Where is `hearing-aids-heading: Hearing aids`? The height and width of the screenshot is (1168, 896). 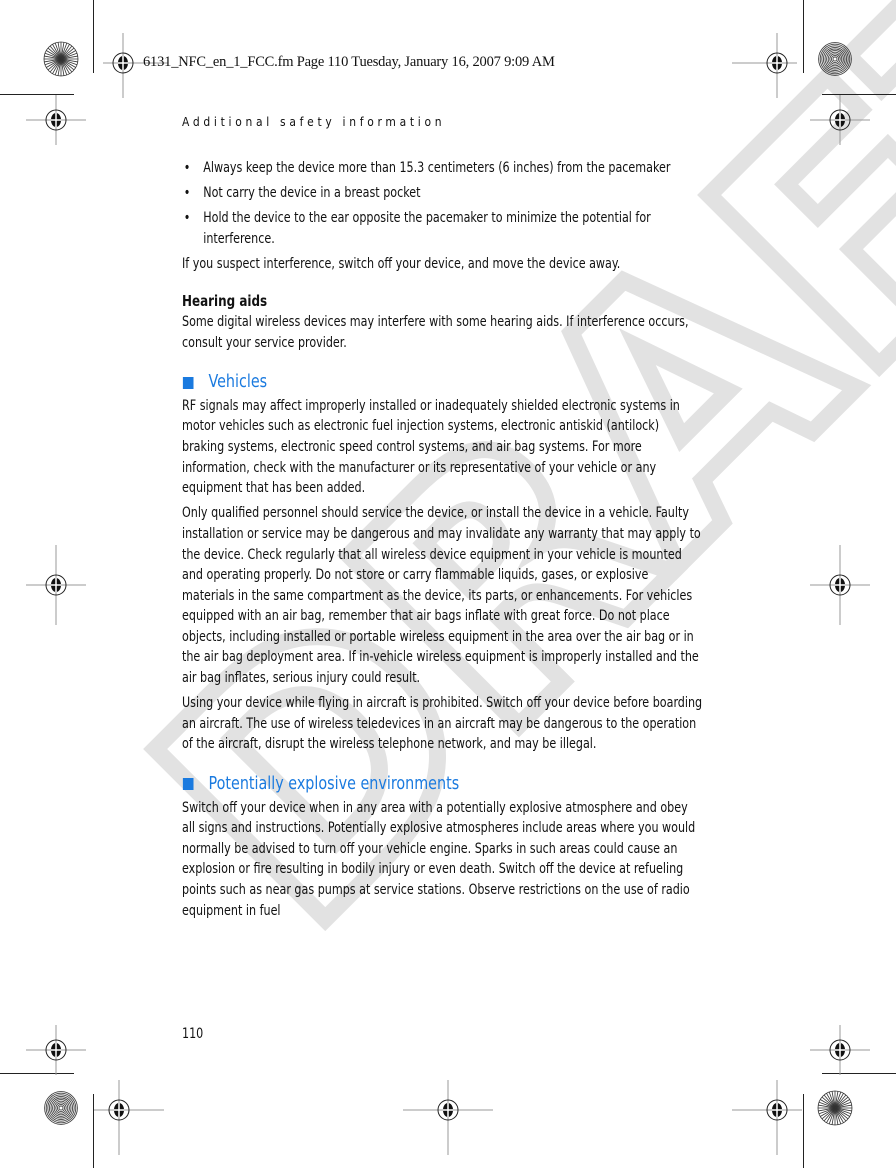
hearing-aids-heading: Hearing aids is located at coordinates (225, 301).